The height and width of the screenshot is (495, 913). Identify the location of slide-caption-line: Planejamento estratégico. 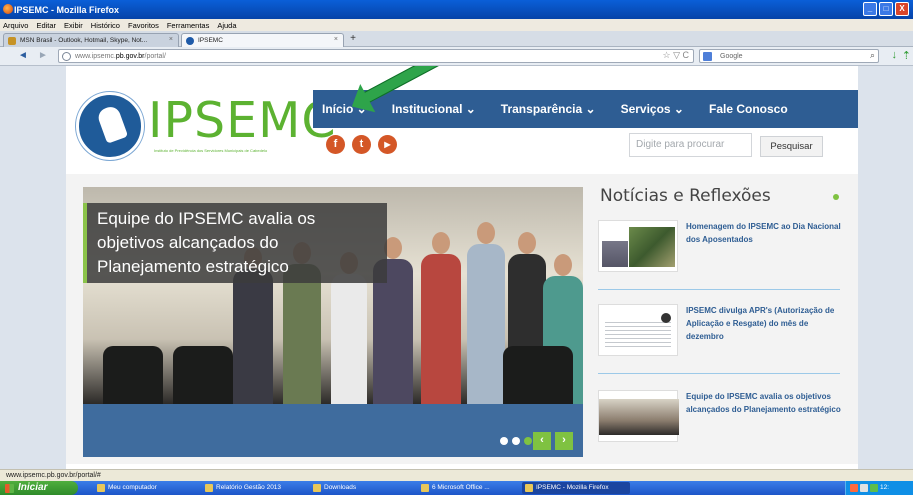
(193, 266).